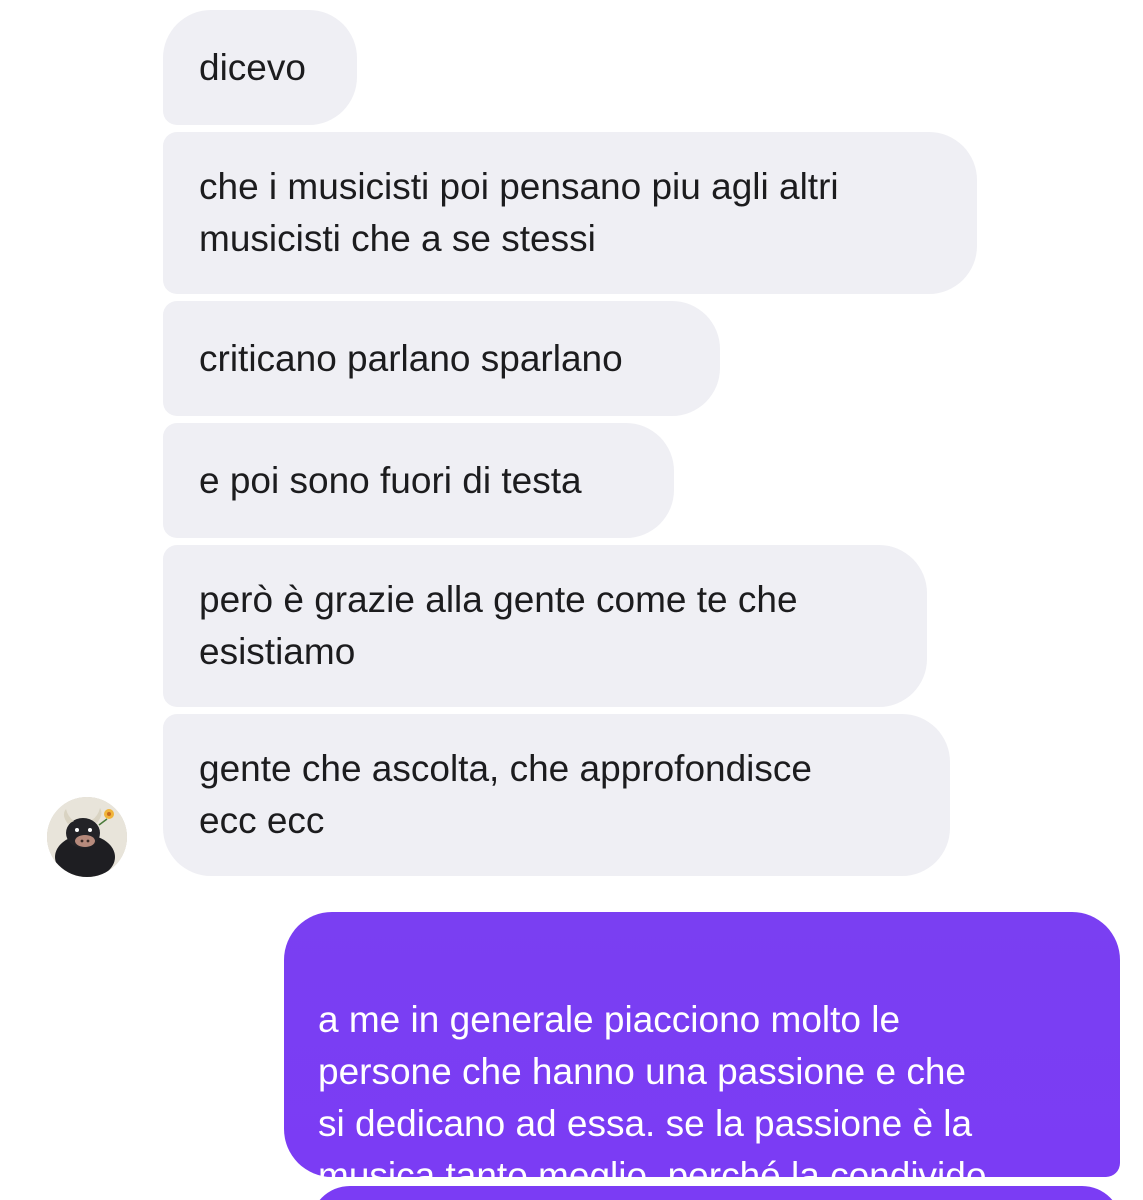  Describe the element at coordinates (411, 358) in the screenshot. I see `message-text: criticano parlano sparlano` at that location.